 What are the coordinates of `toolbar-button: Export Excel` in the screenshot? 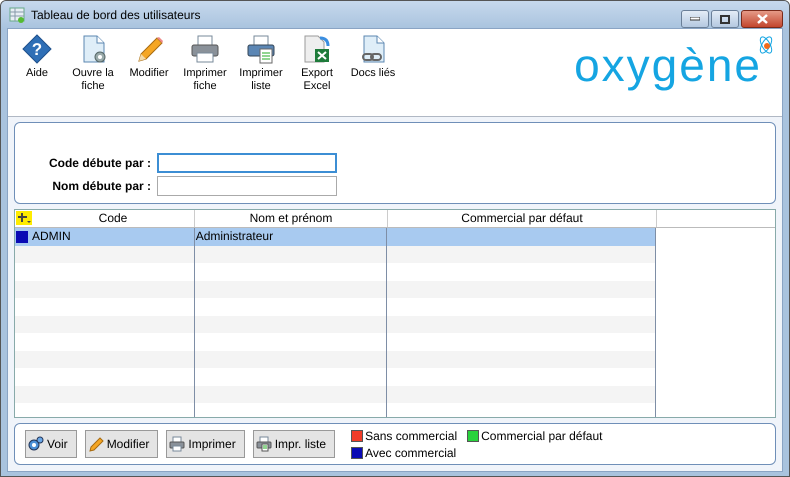 It's located at (317, 63).